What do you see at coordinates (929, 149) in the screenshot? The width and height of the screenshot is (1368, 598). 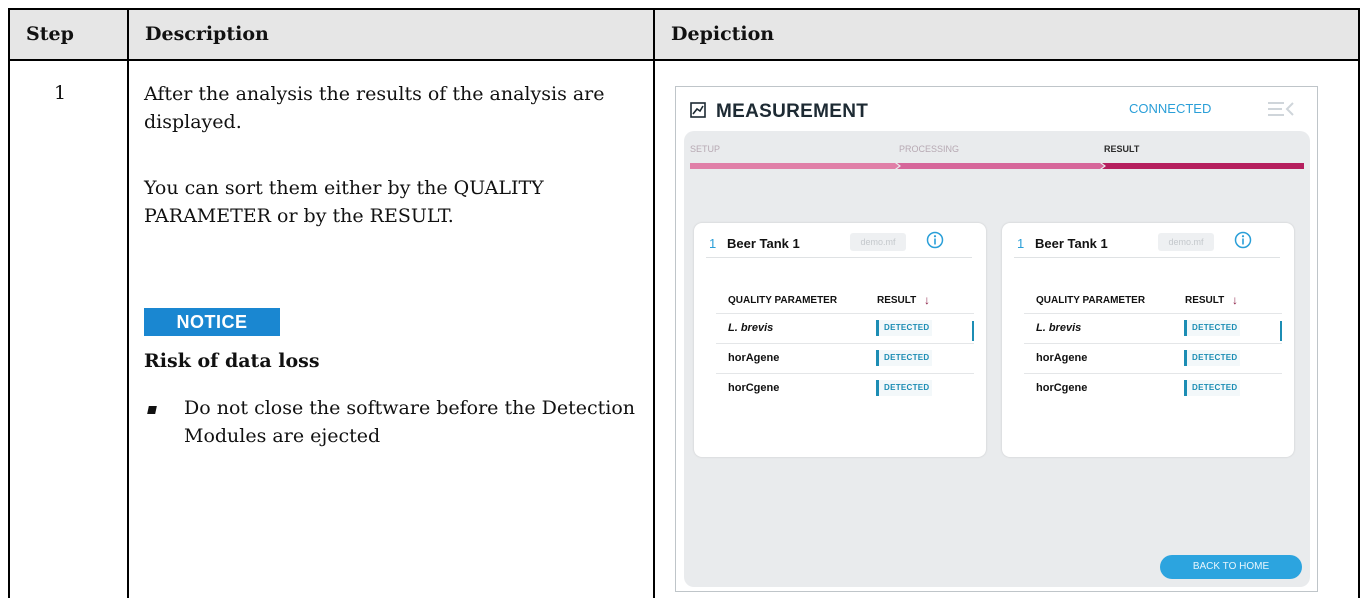 I see `progress-step-processing: PROCESSING` at bounding box center [929, 149].